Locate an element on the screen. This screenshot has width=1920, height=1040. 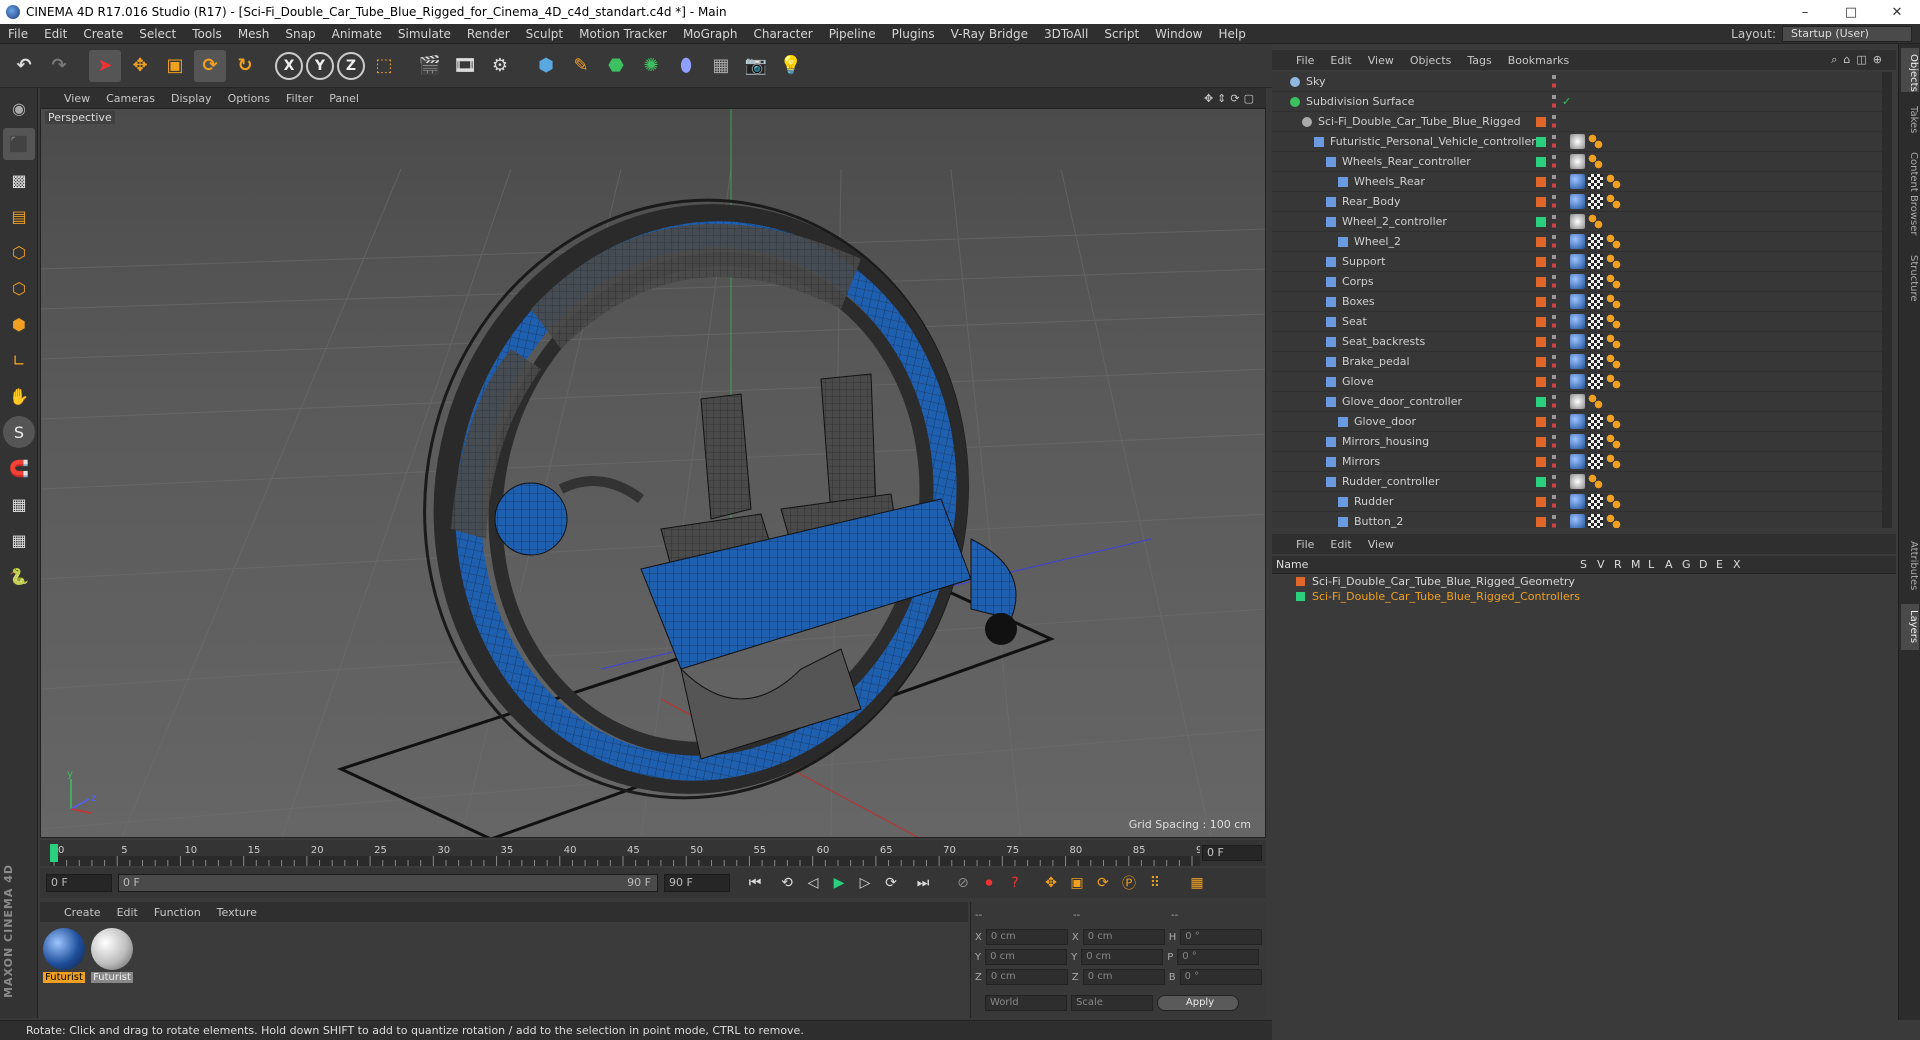
menu-render: Render is located at coordinates (488, 34).